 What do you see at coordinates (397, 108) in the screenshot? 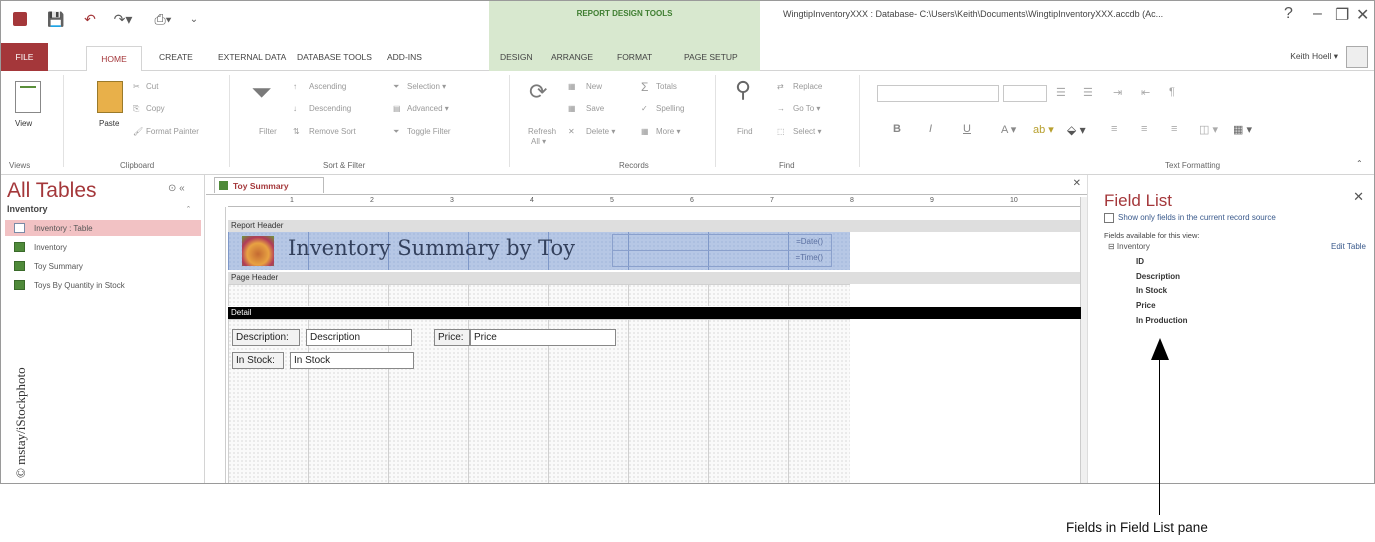
I see `advanced-icon: ▤` at bounding box center [397, 108].